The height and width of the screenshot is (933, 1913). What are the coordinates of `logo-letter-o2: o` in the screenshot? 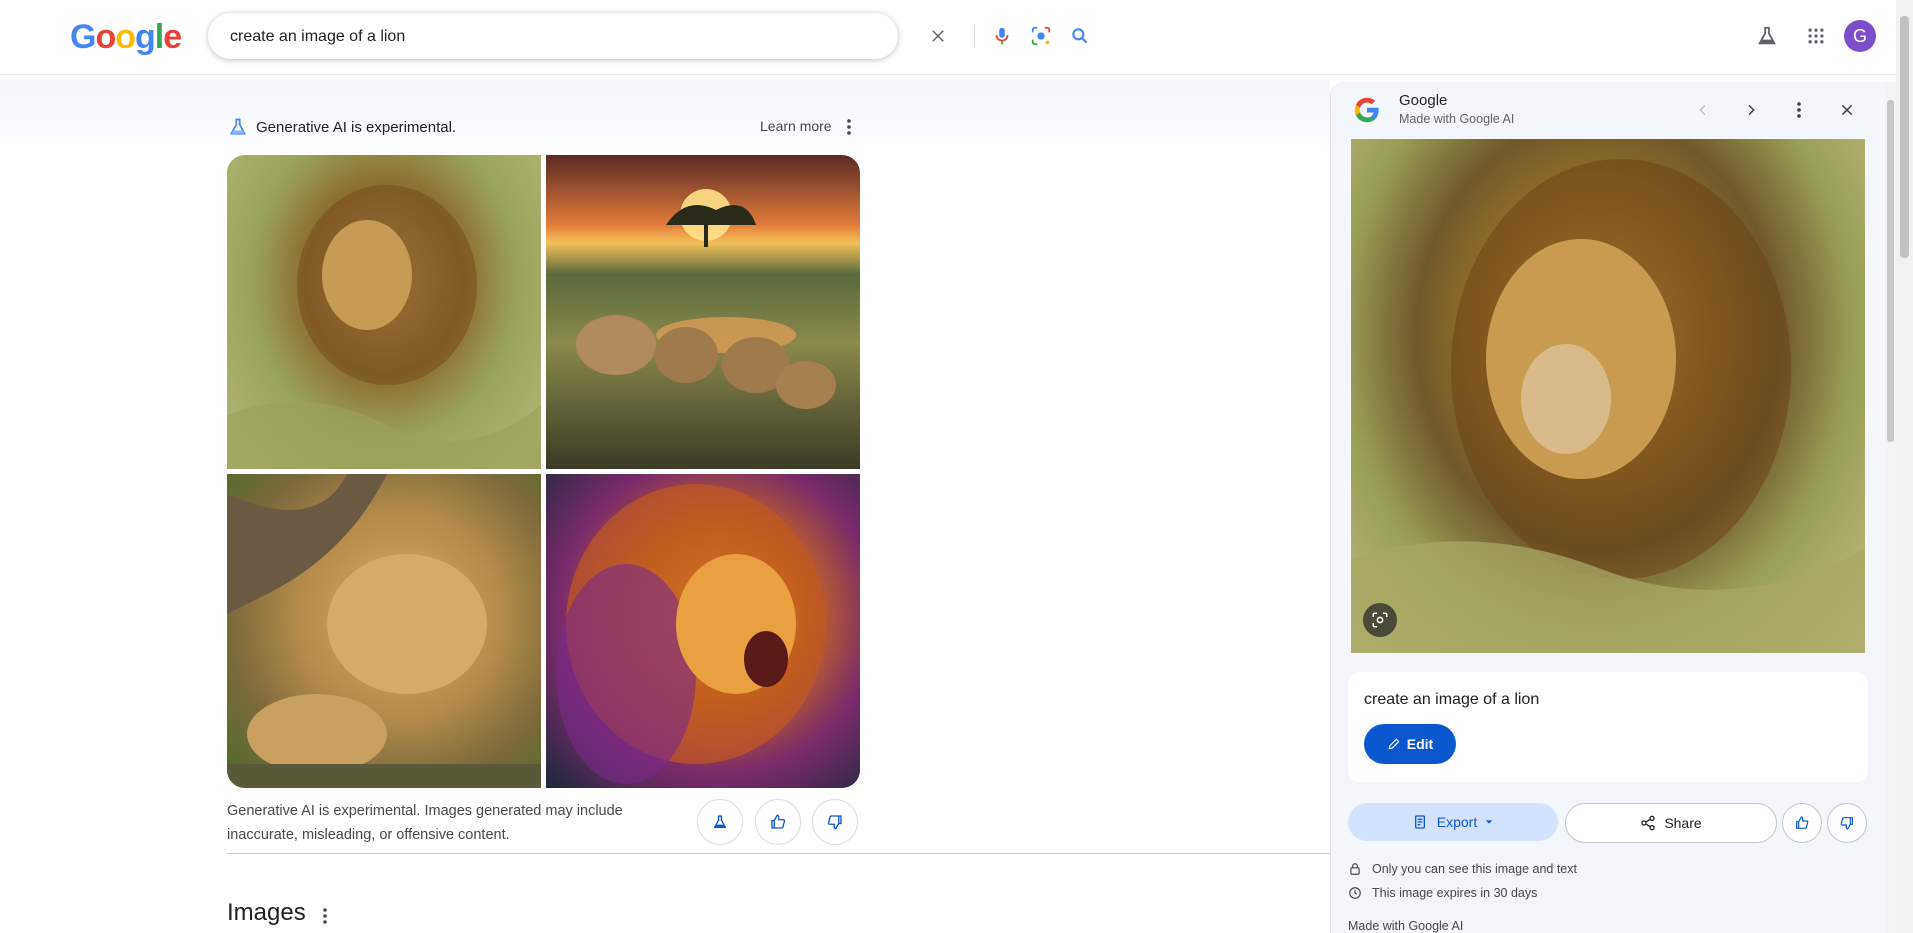 It's located at (125, 37).